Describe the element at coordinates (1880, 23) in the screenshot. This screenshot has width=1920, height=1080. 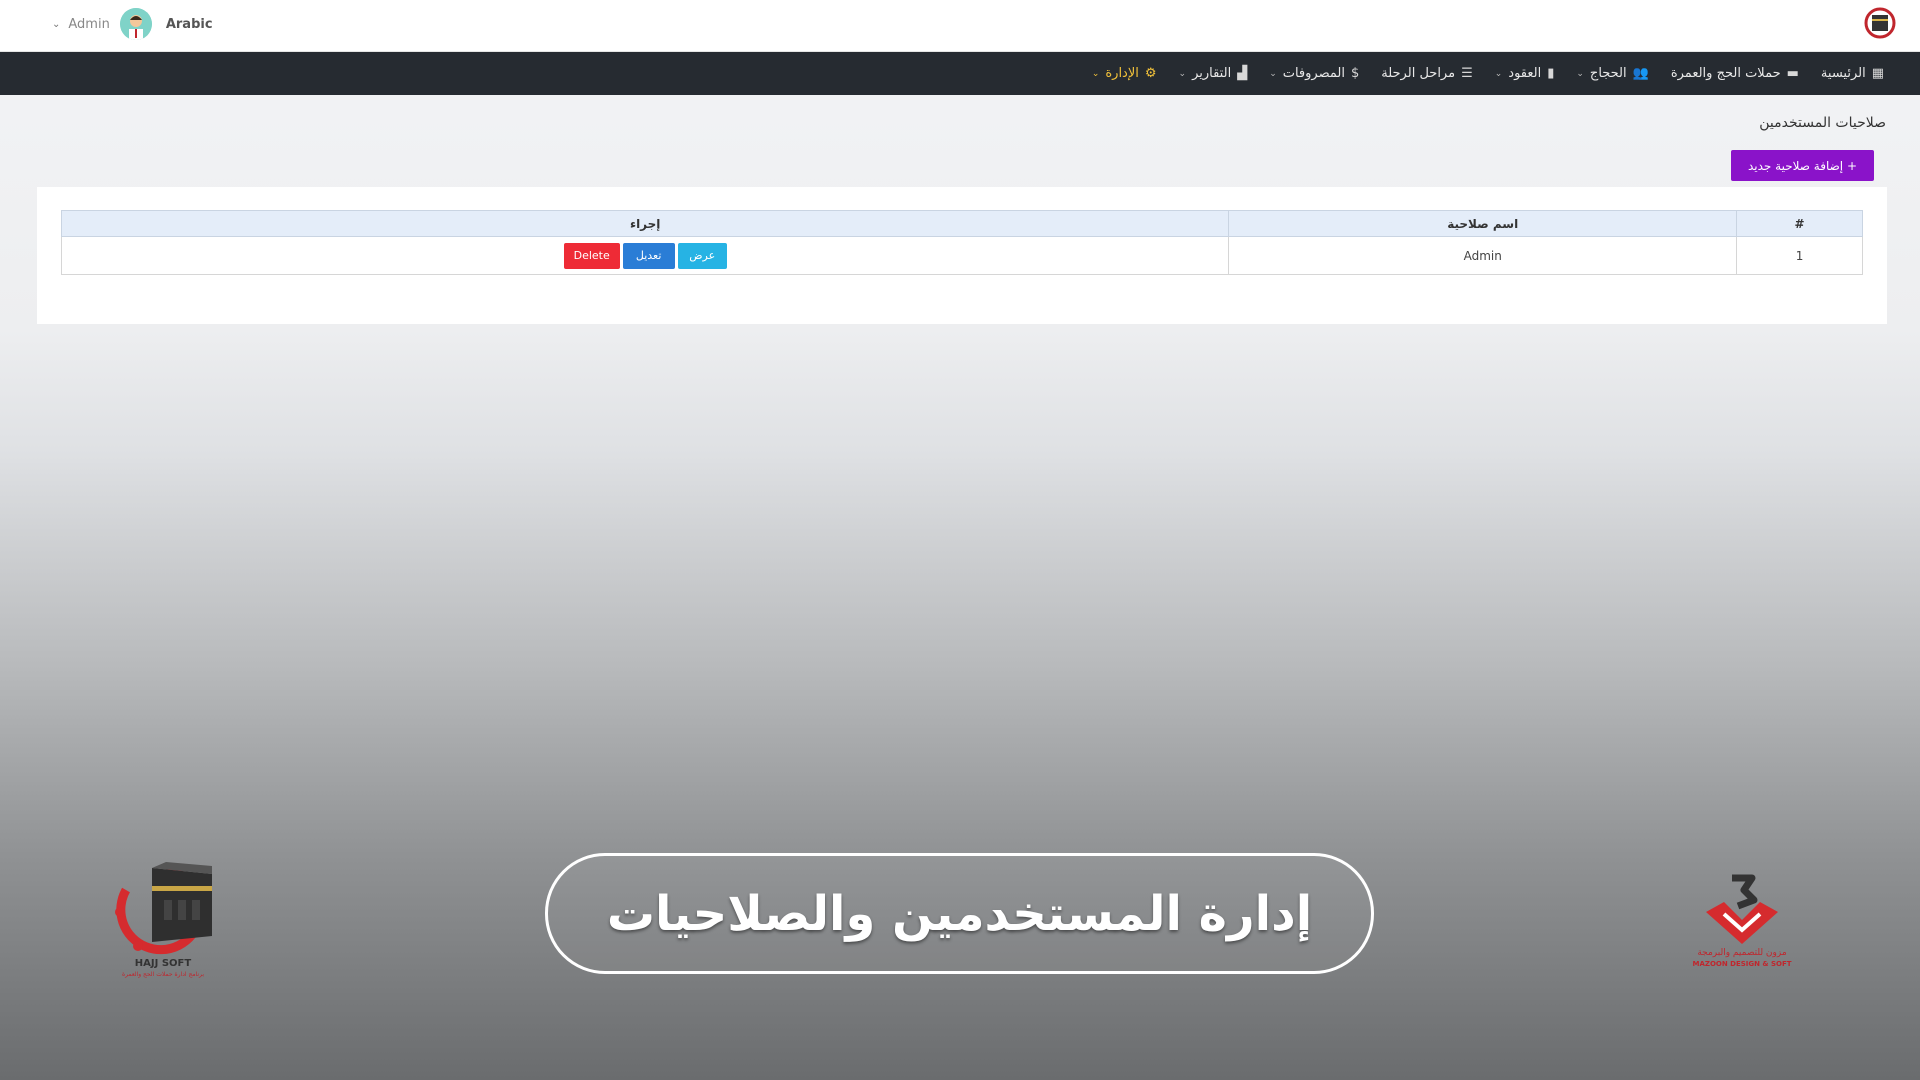
I see `app-logo` at that location.